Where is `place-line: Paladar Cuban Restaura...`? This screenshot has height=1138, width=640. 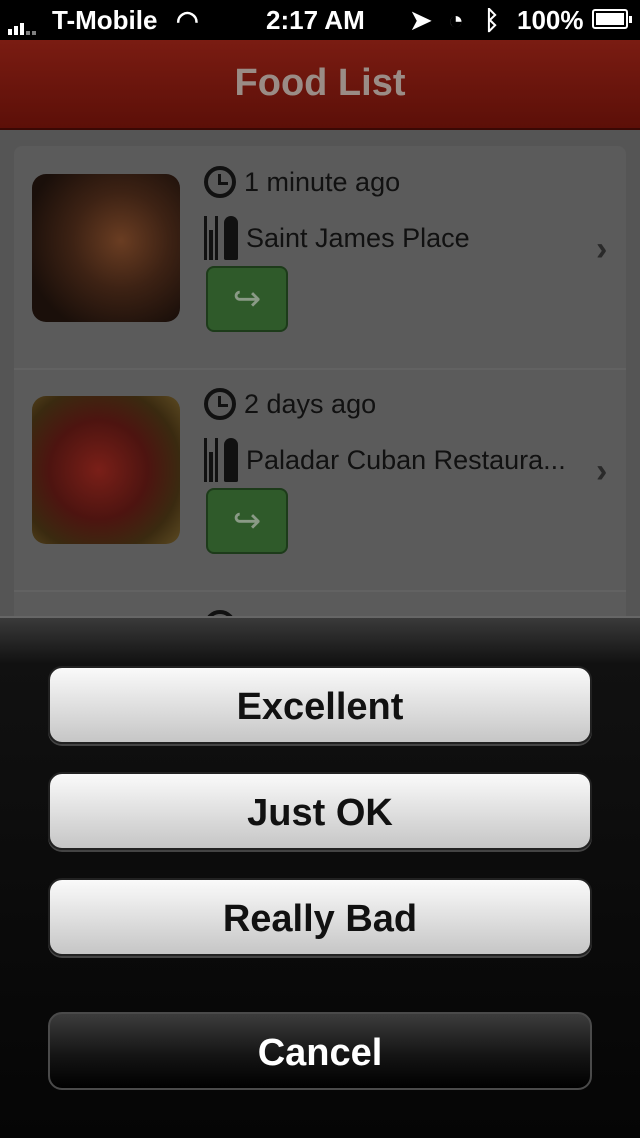
place-line: Paladar Cuban Restaura... is located at coordinates (385, 460).